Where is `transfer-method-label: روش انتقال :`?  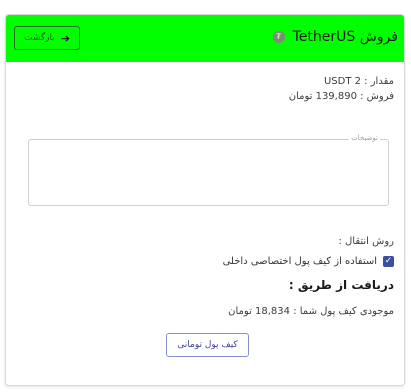 transfer-method-label: روش انتقال : is located at coordinates (366, 241).